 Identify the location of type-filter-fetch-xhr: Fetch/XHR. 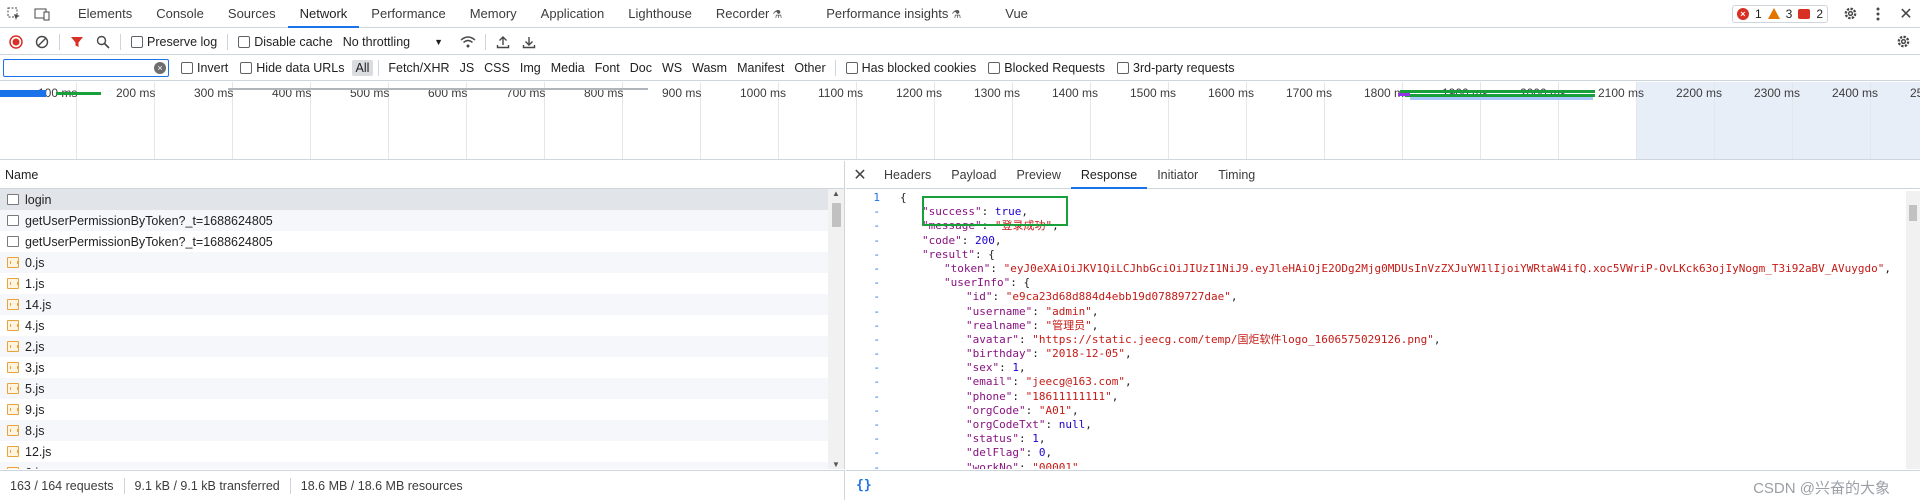
(418, 68).